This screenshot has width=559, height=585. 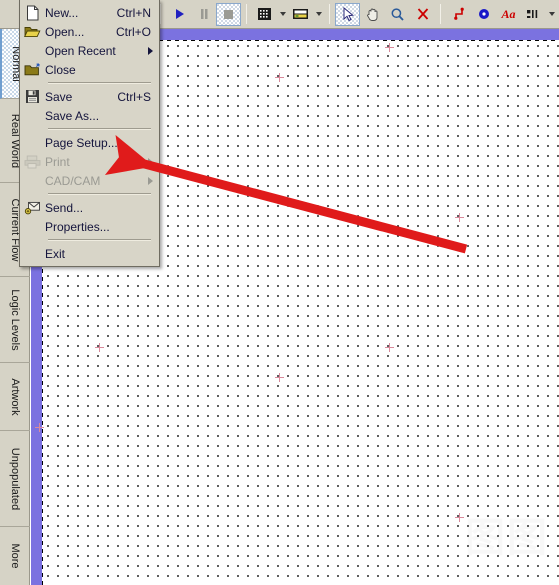 I want to click on send-mail-icon, so click(x=32, y=207).